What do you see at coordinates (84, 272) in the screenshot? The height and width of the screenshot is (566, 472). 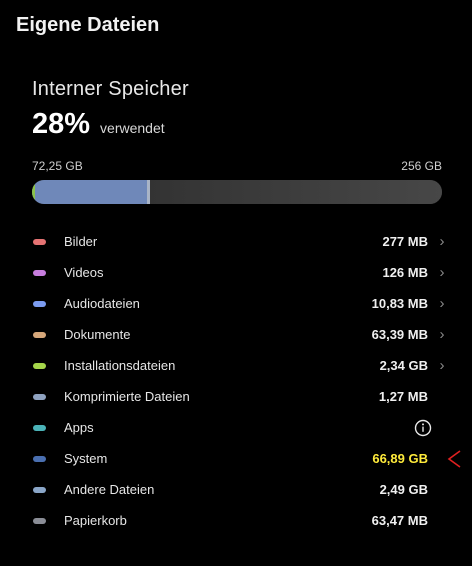 I see `category-label: Videos` at bounding box center [84, 272].